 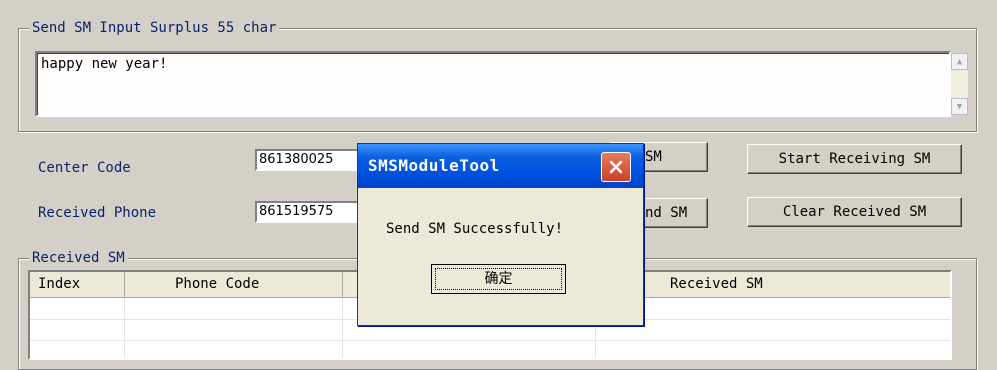 I want to click on ok-button-label: 确定, so click(x=498, y=279).